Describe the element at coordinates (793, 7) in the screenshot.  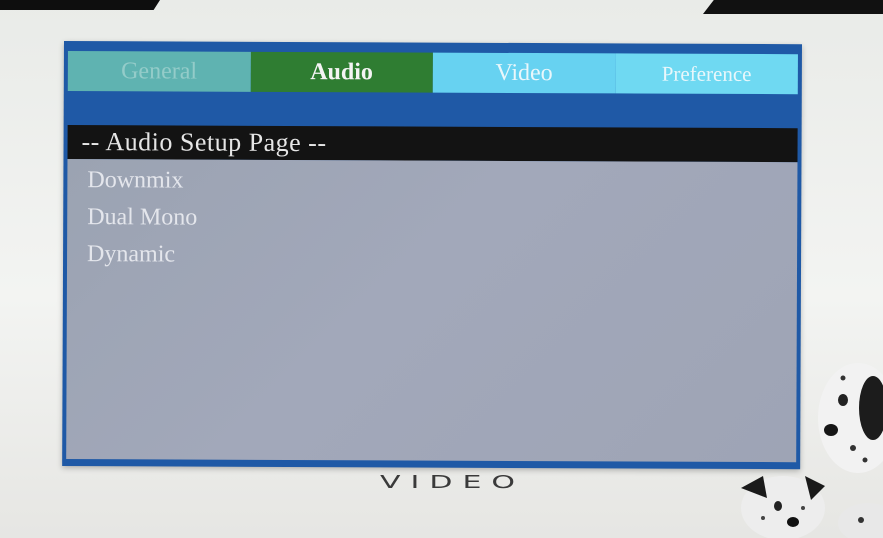
I see `top-right-bezel` at that location.